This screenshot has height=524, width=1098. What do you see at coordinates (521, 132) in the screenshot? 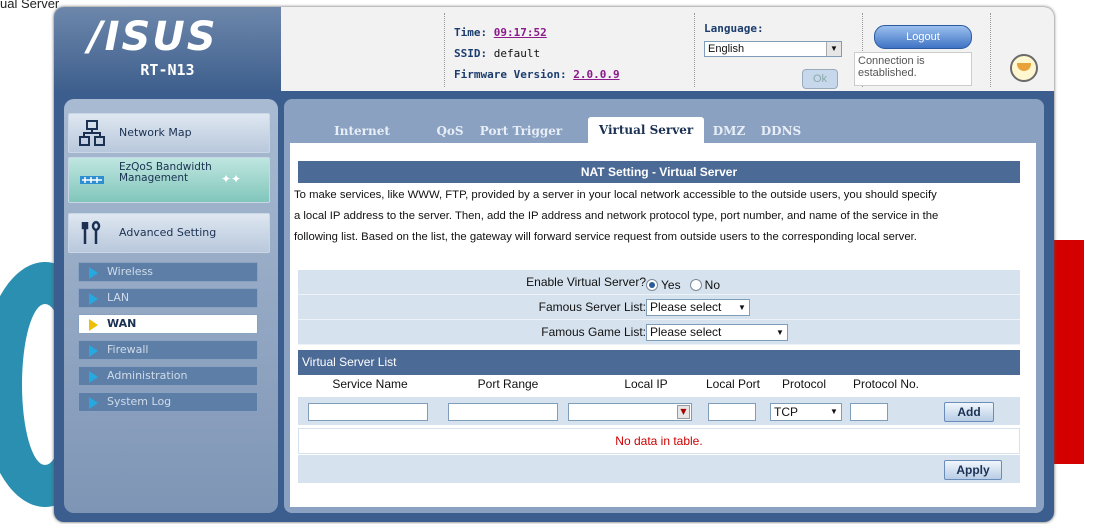
I see `tab-port-trigger: Port Trigger` at bounding box center [521, 132].